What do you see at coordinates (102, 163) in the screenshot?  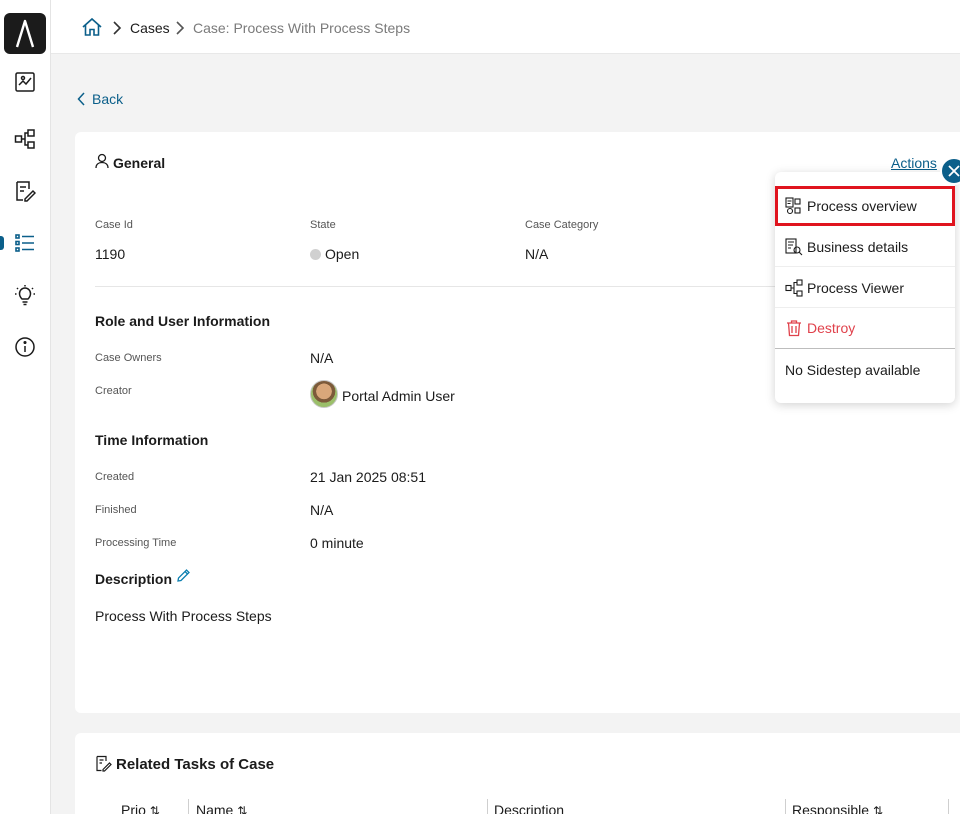 I see `user-icon` at bounding box center [102, 163].